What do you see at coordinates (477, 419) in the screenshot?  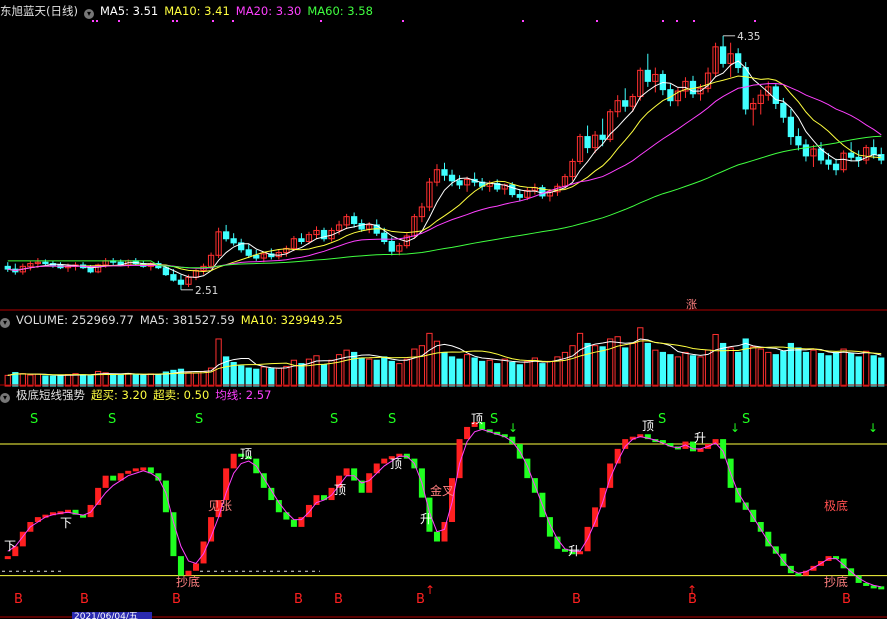 I see `ding-label: 顶` at bounding box center [477, 419].